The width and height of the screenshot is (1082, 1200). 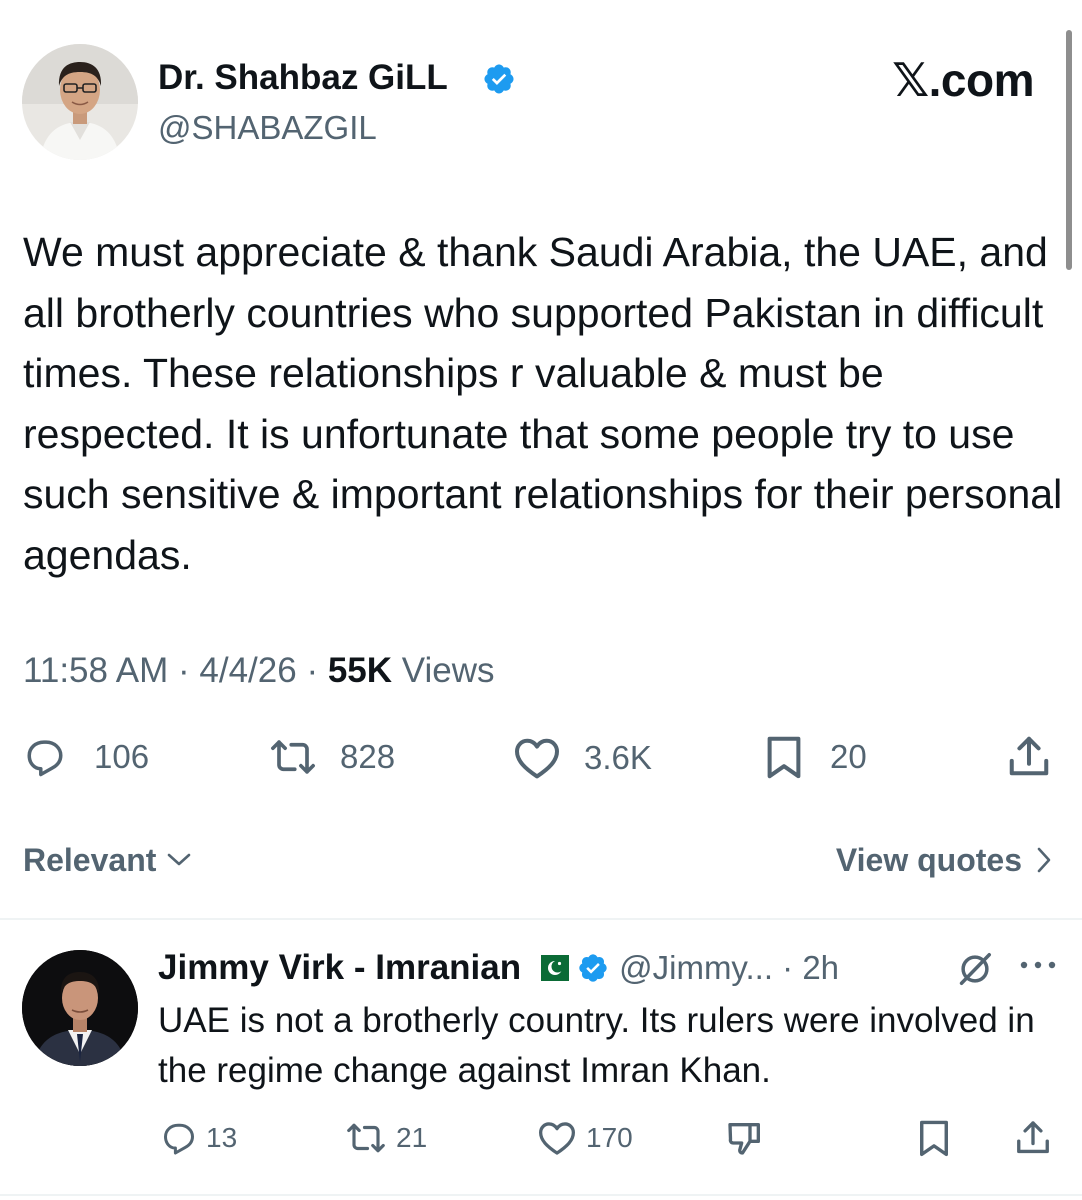 What do you see at coordinates (1044, 860) in the screenshot?
I see `chevron-right-icon` at bounding box center [1044, 860].